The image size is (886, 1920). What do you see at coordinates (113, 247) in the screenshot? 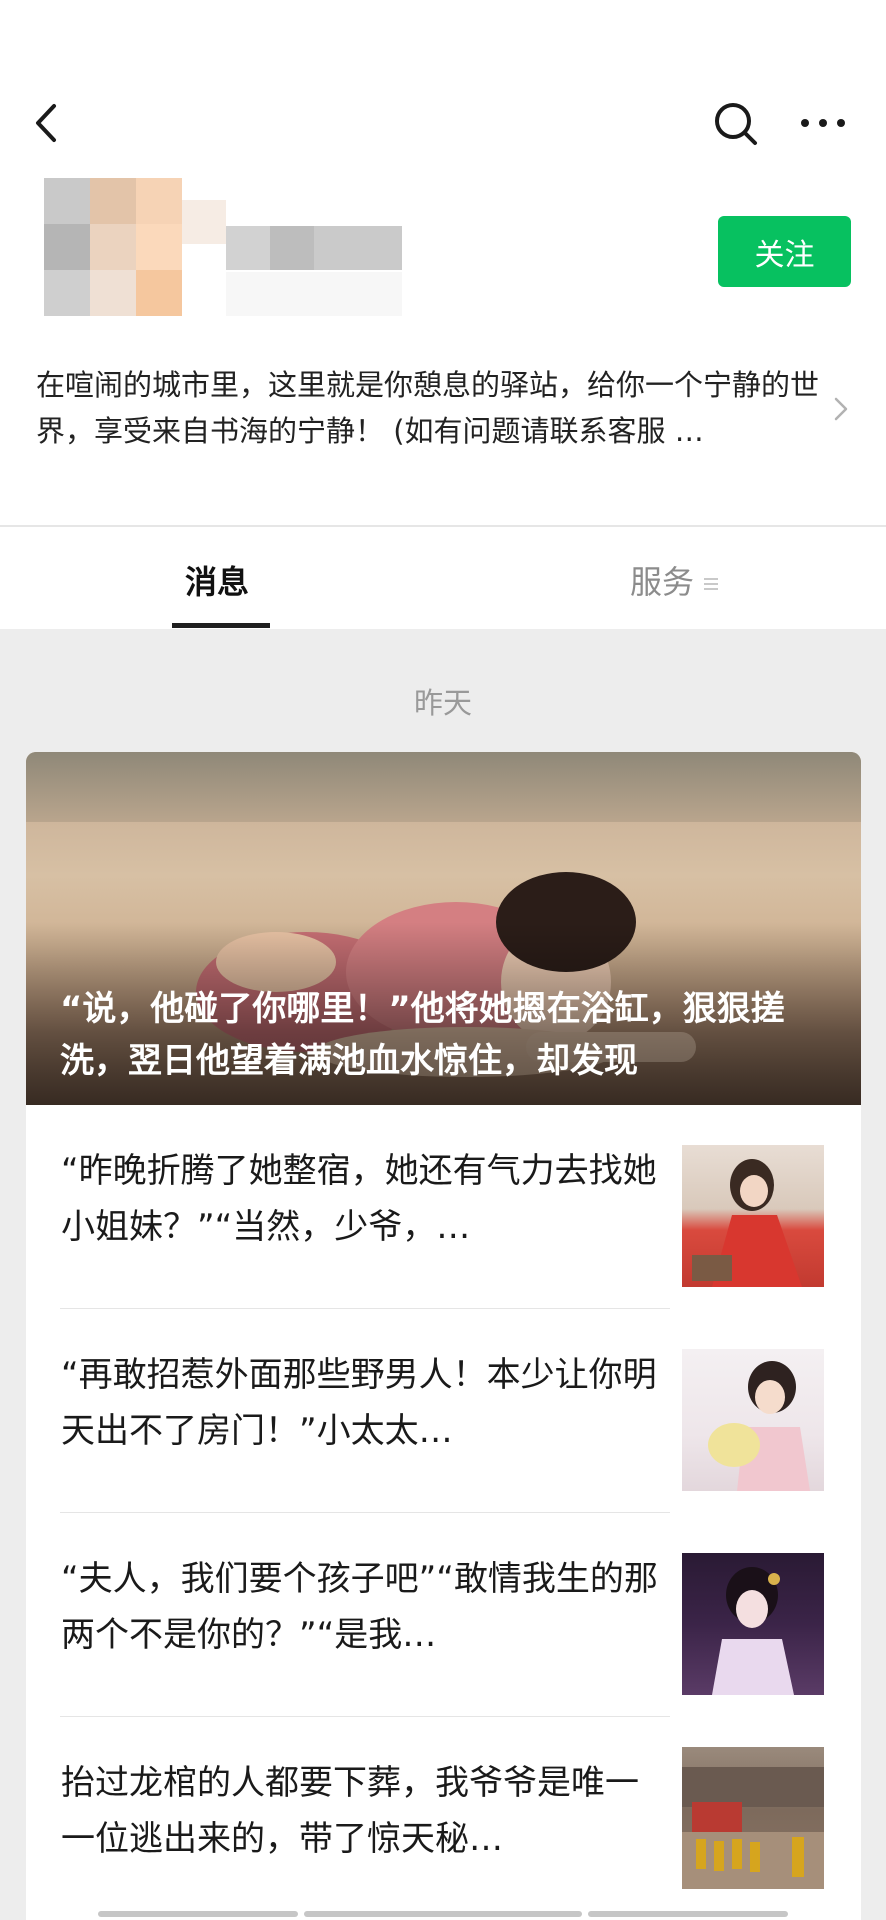
I see `avatar` at bounding box center [113, 247].